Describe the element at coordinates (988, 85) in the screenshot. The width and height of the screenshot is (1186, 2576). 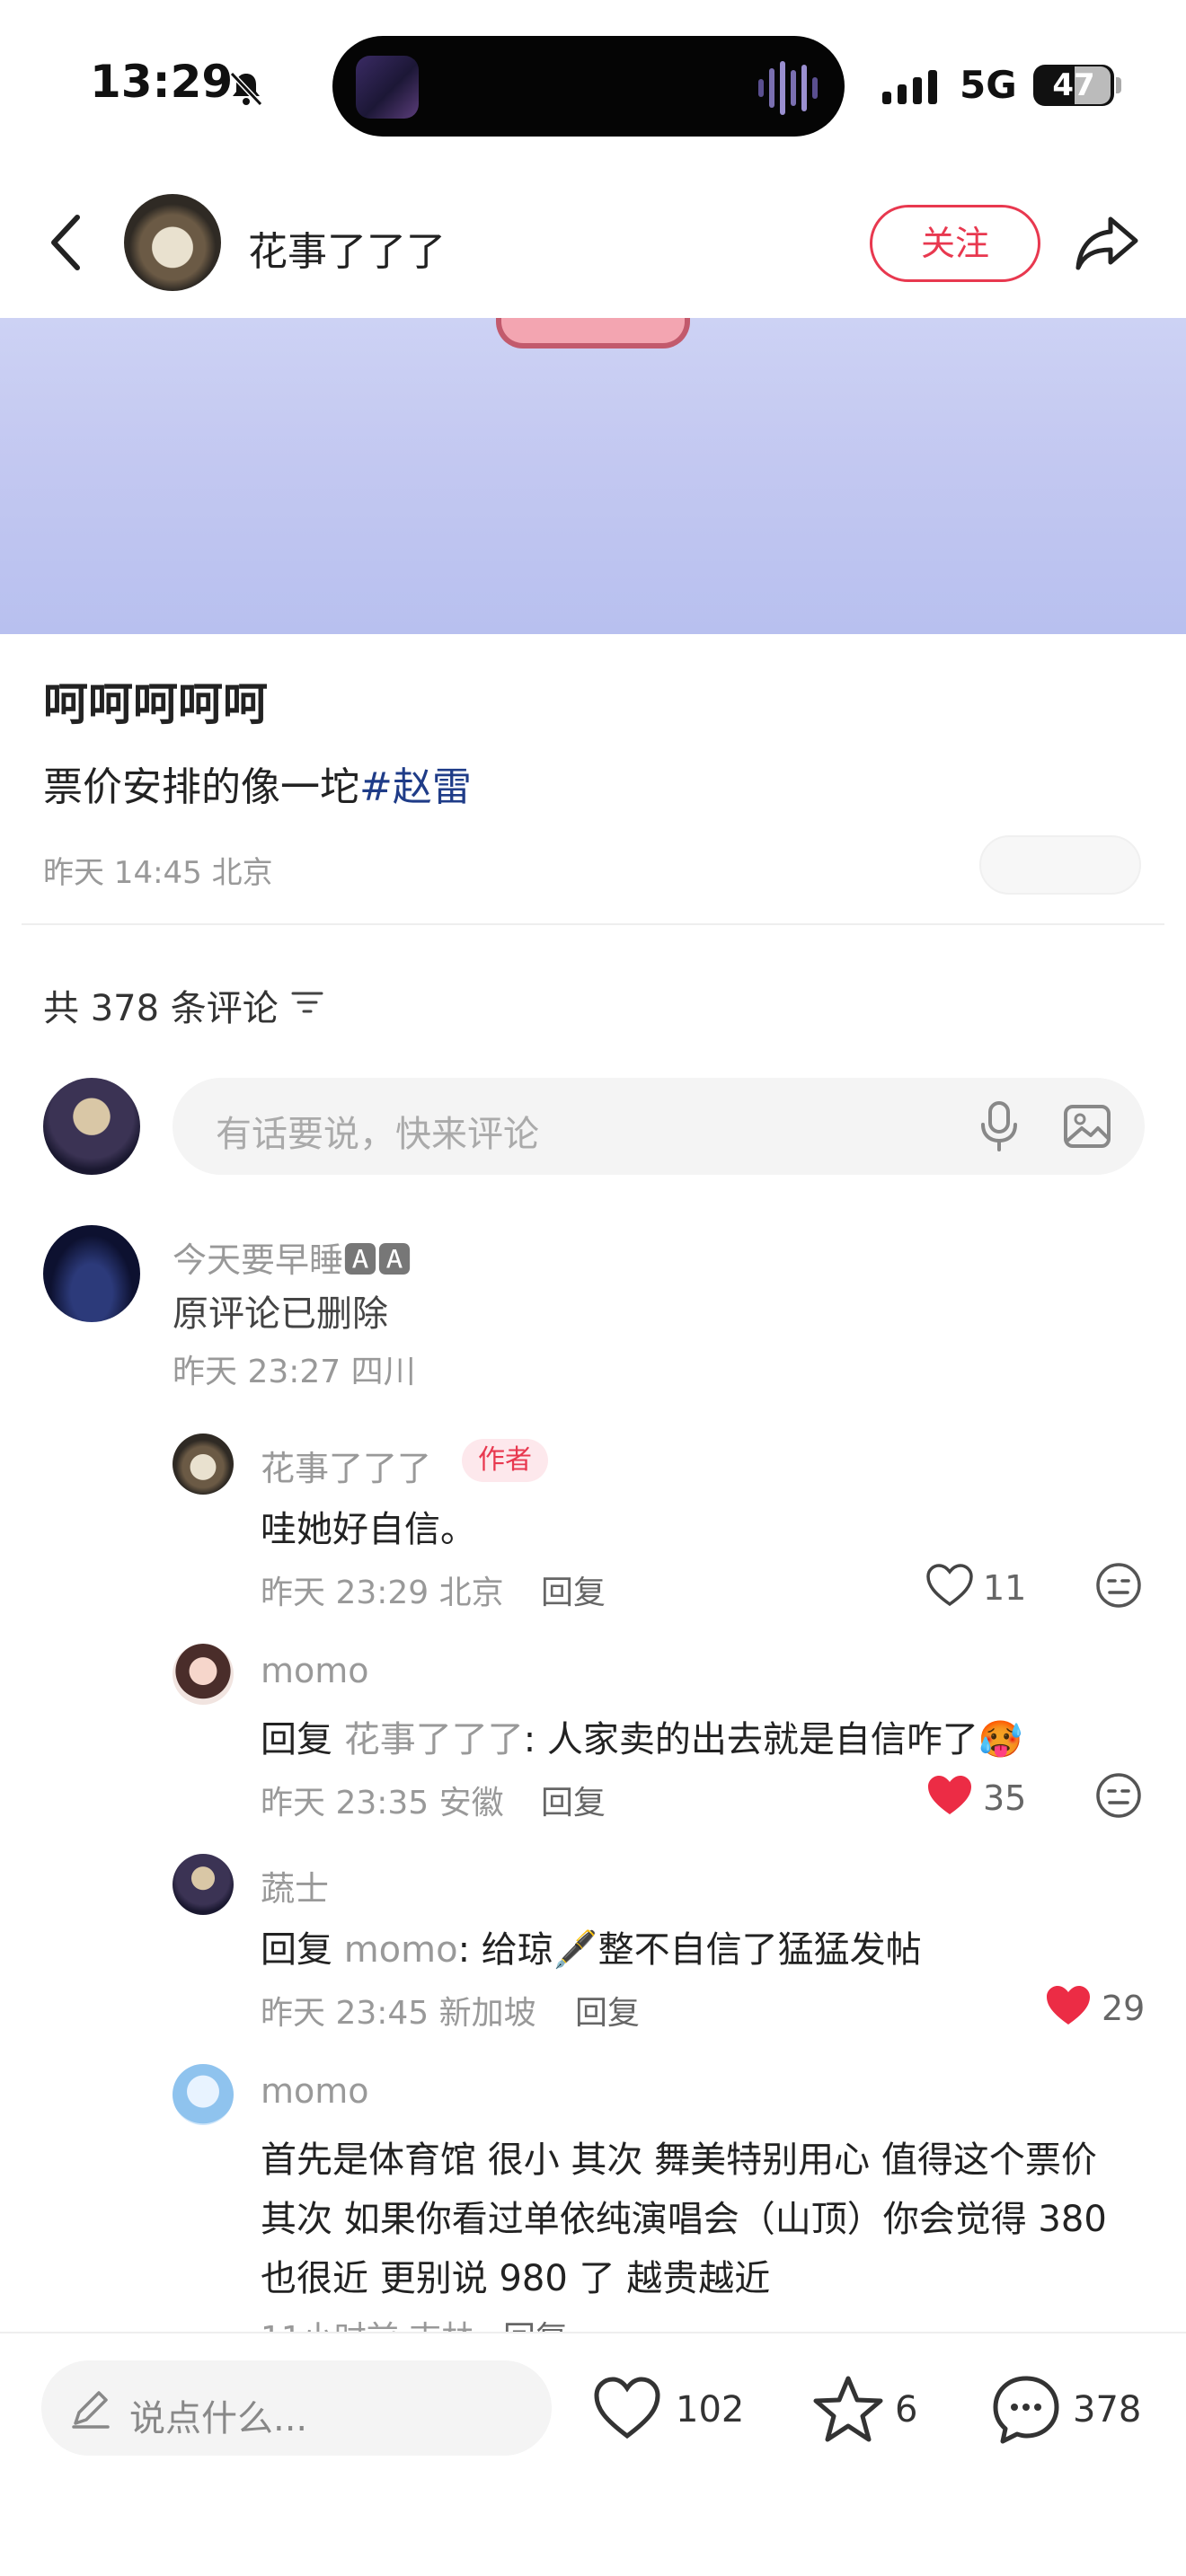
I see `network-type: 5G` at that location.